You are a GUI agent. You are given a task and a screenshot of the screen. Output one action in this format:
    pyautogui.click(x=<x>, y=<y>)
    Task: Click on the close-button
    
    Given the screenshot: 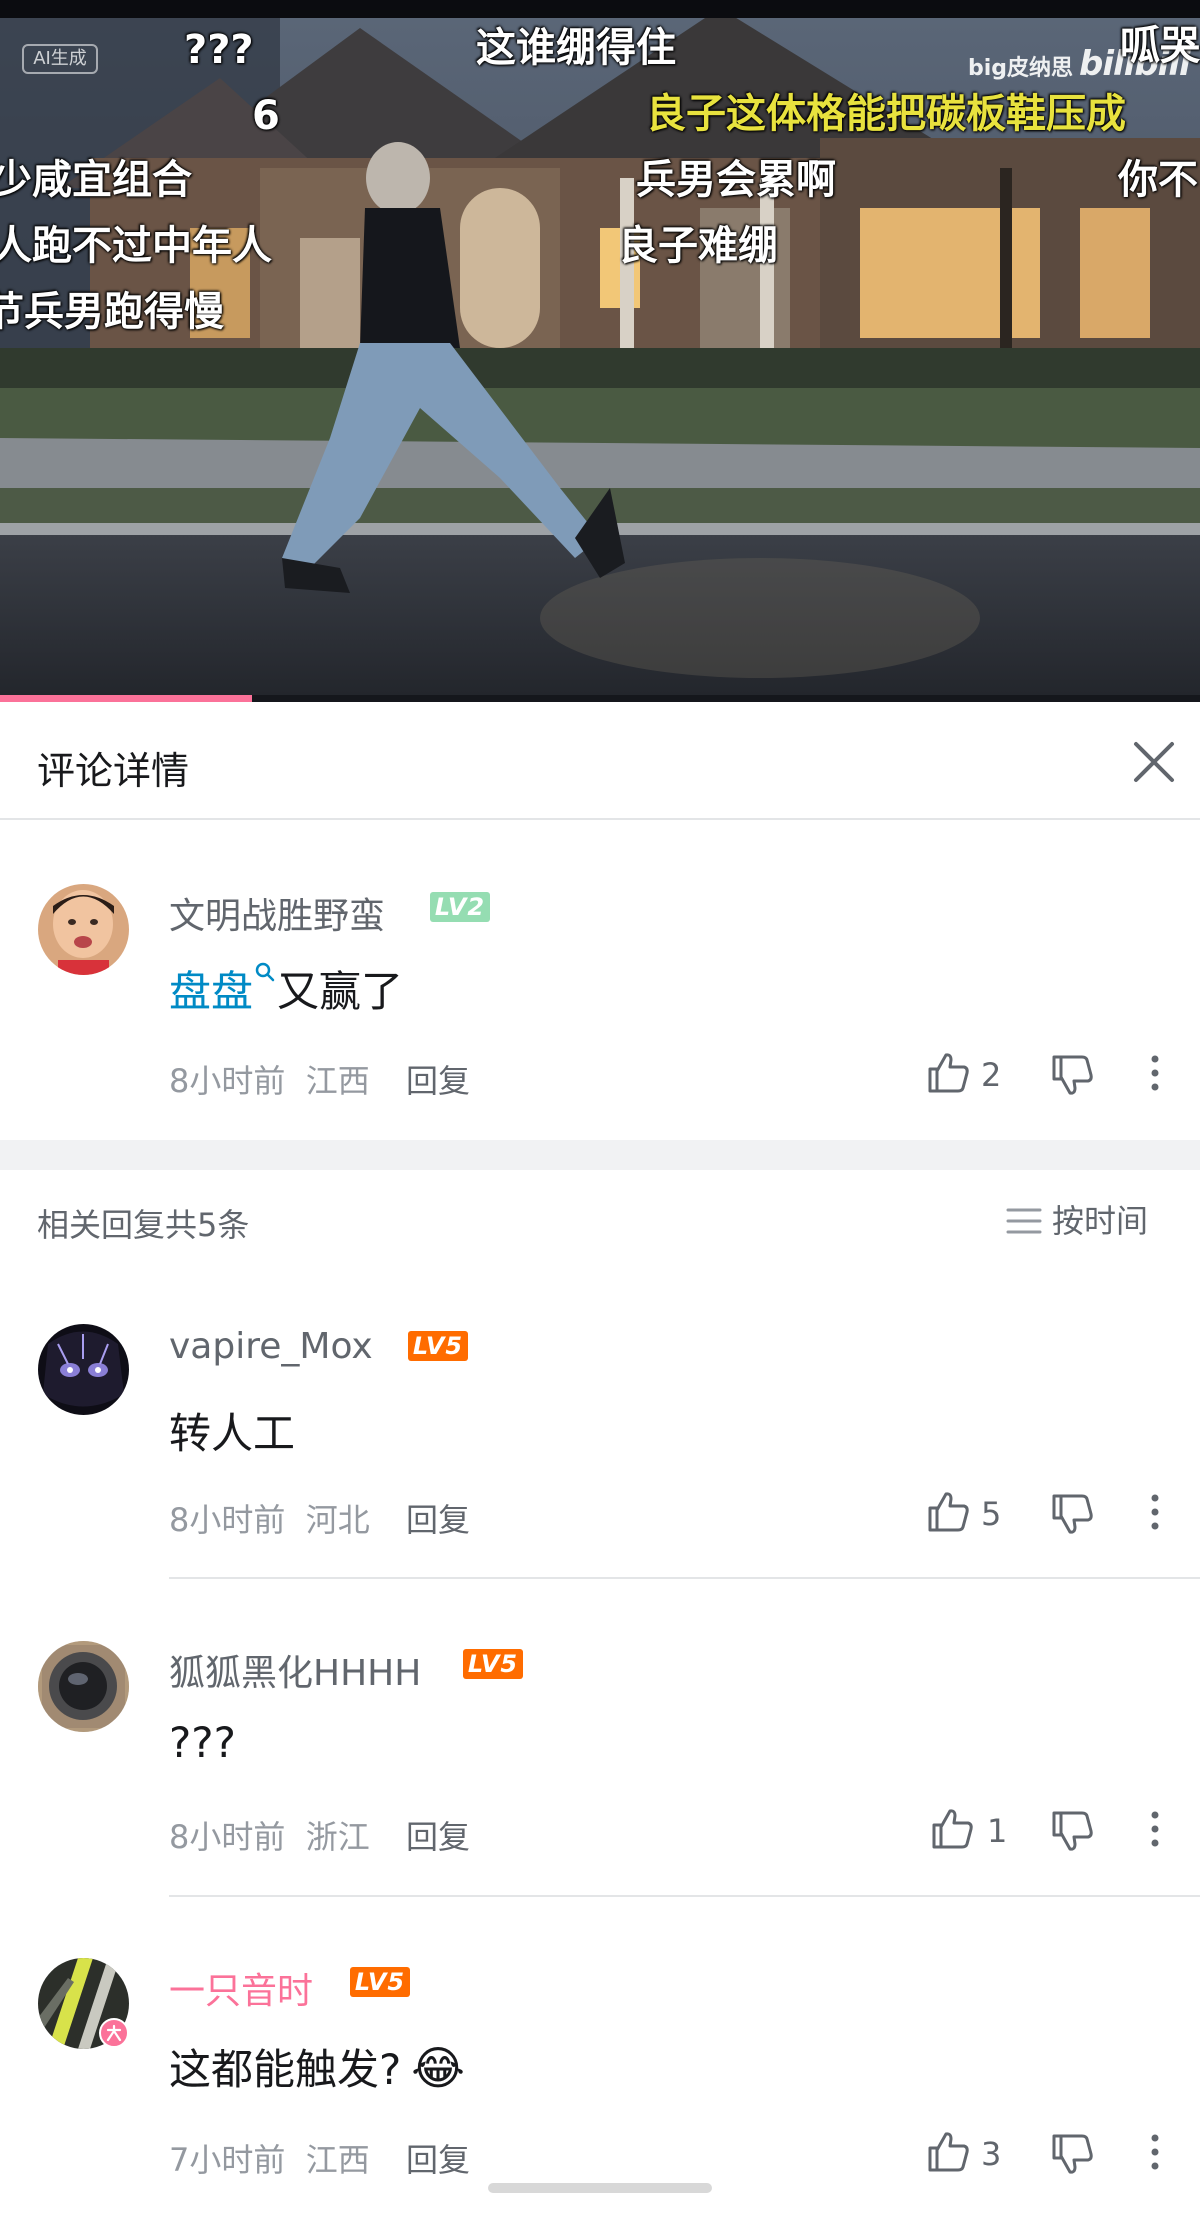 What is the action you would take?
    pyautogui.click(x=1154, y=762)
    